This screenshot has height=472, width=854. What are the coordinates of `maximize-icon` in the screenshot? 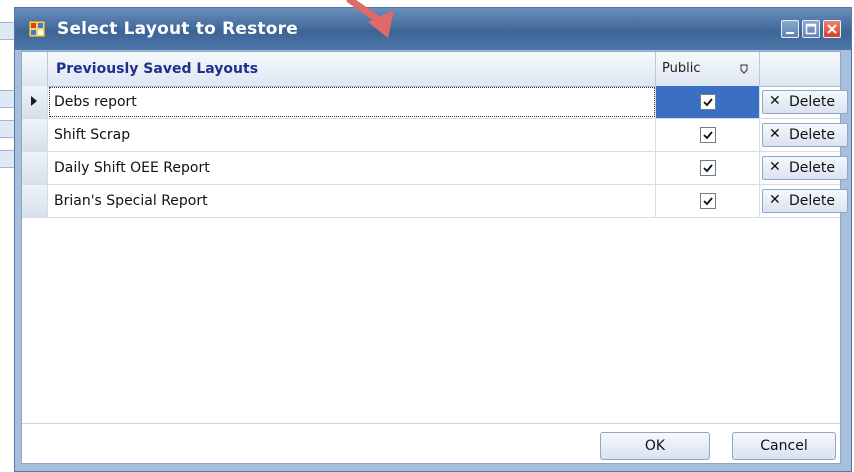 It's located at (811, 29).